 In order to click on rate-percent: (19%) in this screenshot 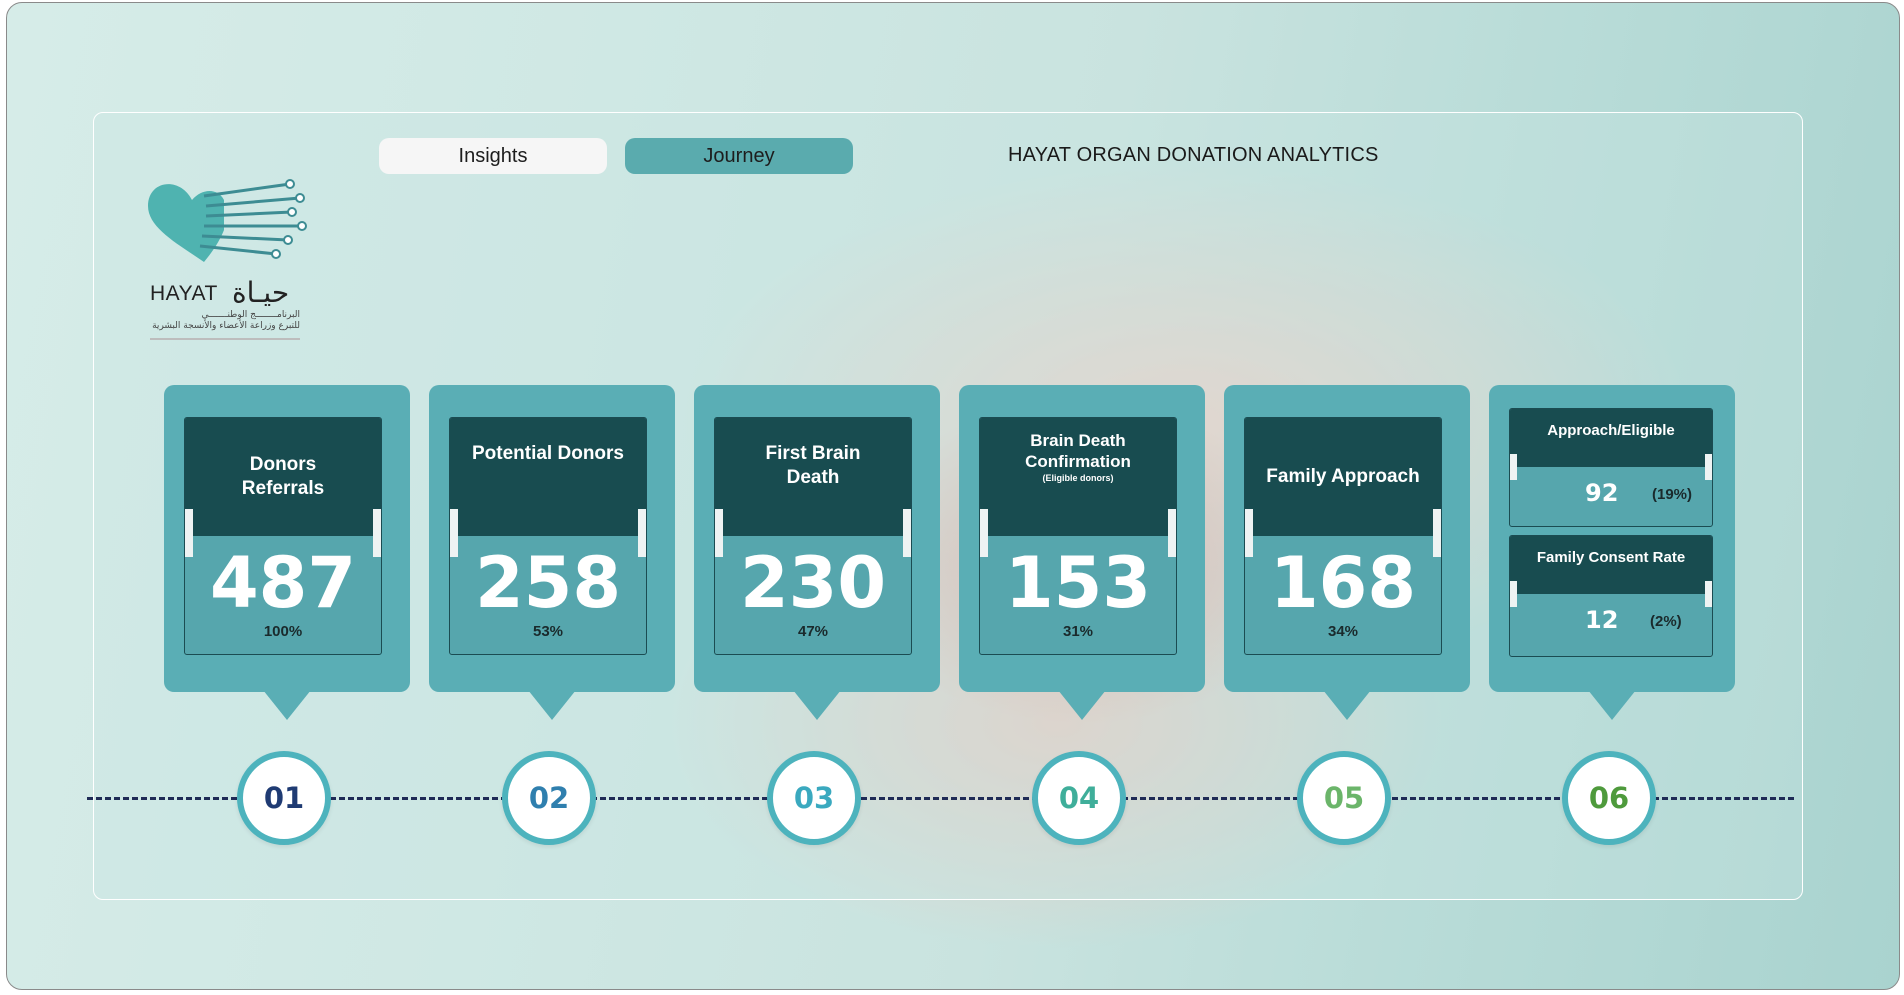, I will do `click(1672, 494)`.